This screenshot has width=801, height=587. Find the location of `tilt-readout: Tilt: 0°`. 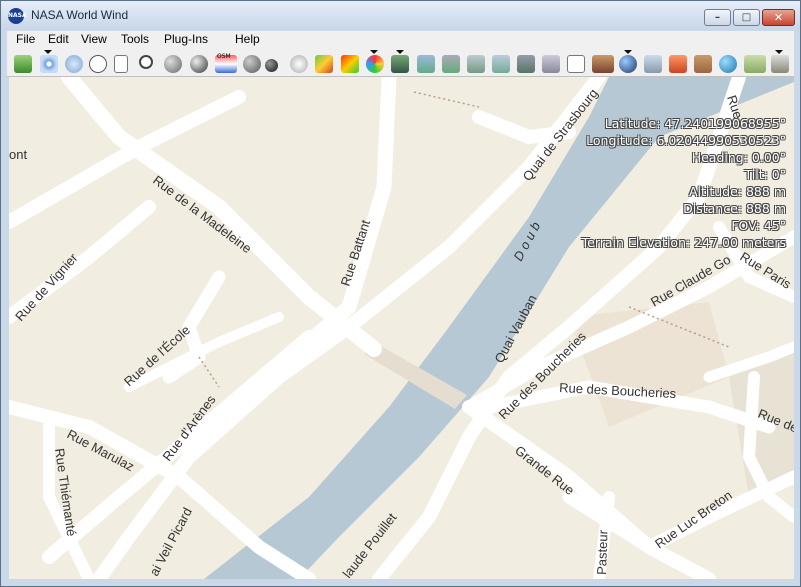

tilt-readout: Tilt: 0° is located at coordinates (765, 174).